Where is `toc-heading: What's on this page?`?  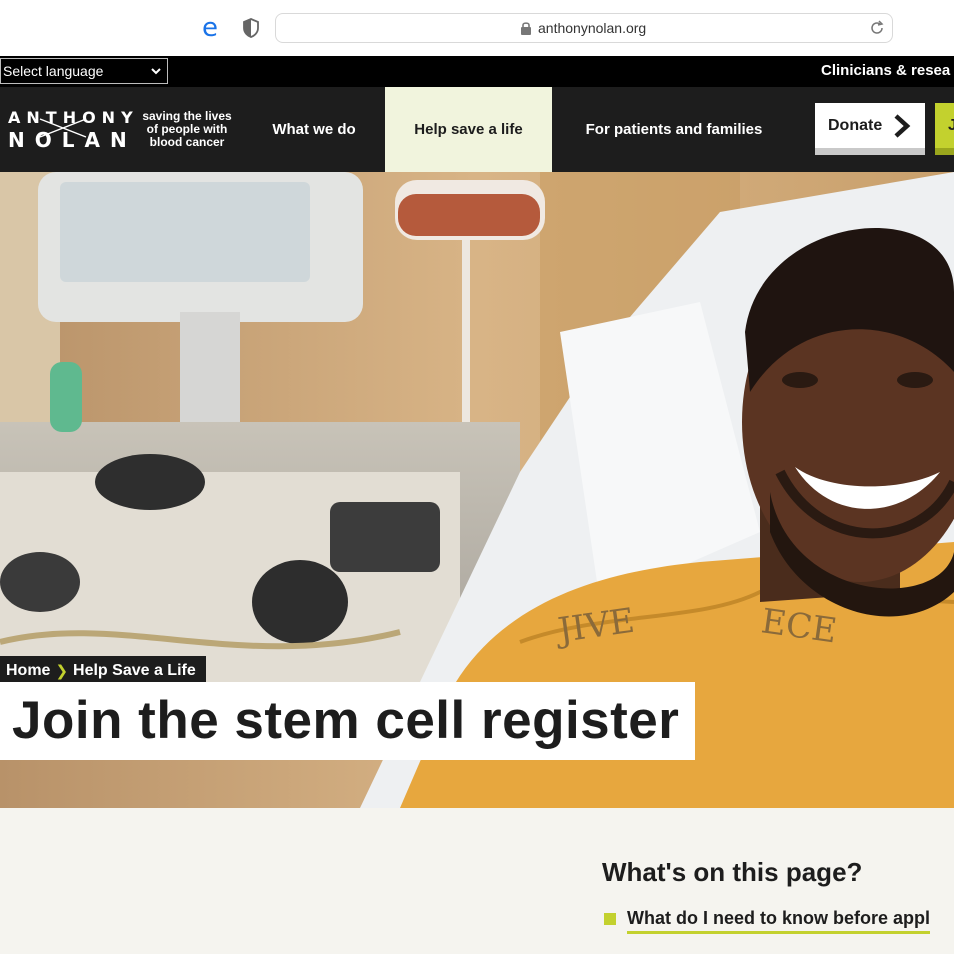
toc-heading: What's on this page? is located at coordinates (732, 872).